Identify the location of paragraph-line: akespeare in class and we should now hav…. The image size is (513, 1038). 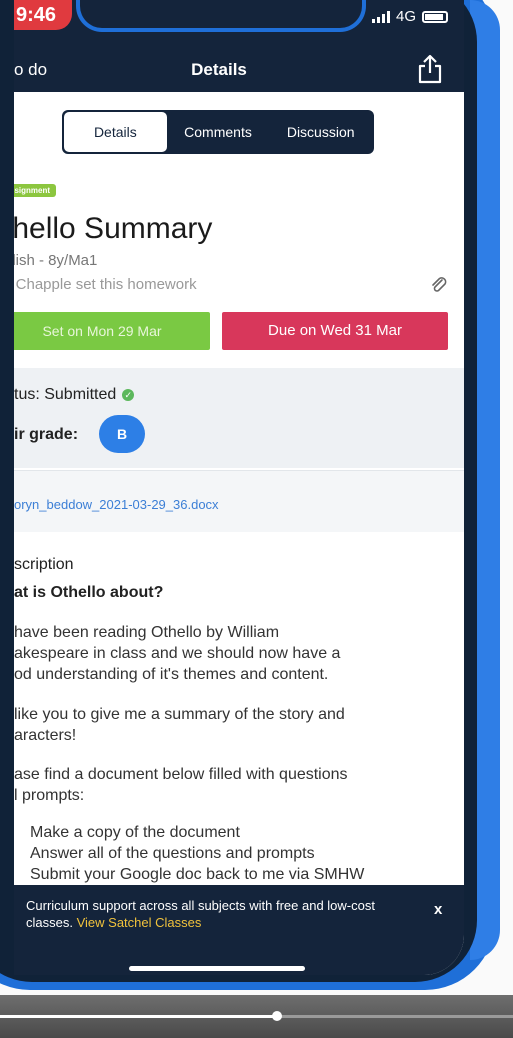
(177, 653).